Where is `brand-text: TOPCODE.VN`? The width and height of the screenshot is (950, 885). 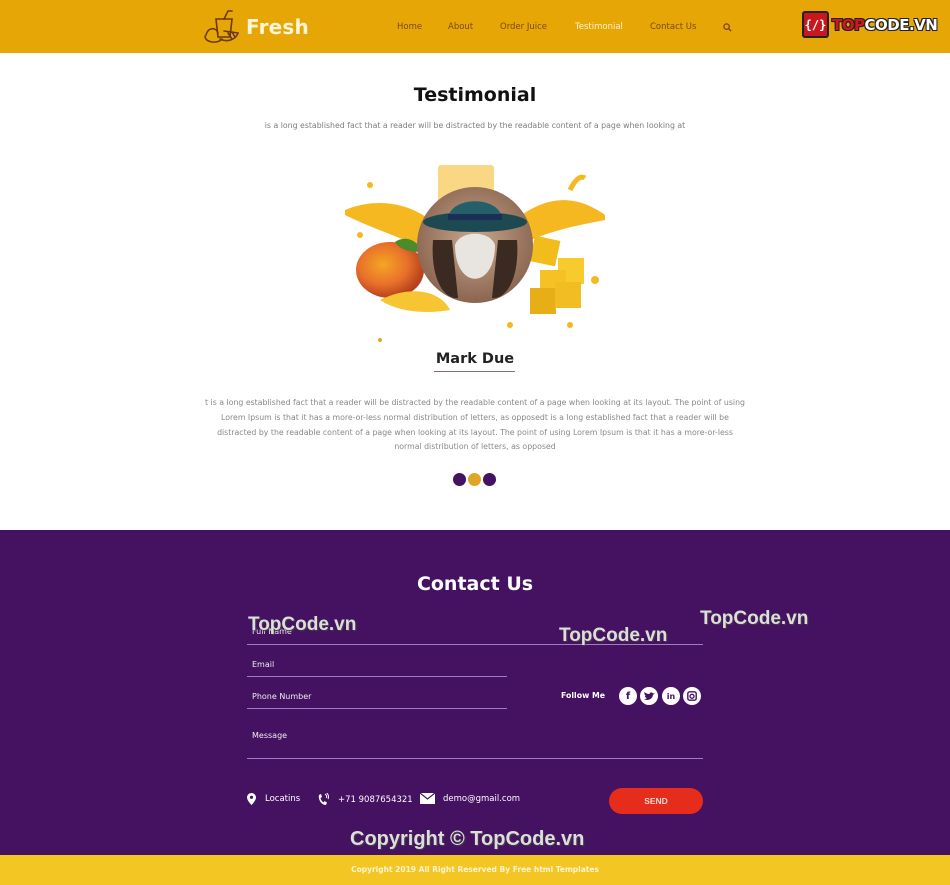 brand-text: TOPCODE.VN is located at coordinates (885, 24).